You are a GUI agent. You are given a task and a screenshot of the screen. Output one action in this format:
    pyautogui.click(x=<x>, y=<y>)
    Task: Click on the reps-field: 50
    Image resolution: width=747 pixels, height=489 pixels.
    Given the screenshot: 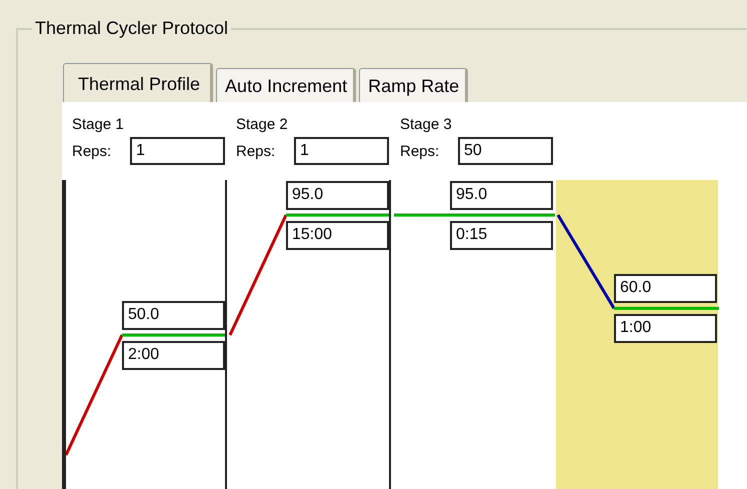 What is the action you would take?
    pyautogui.click(x=505, y=151)
    